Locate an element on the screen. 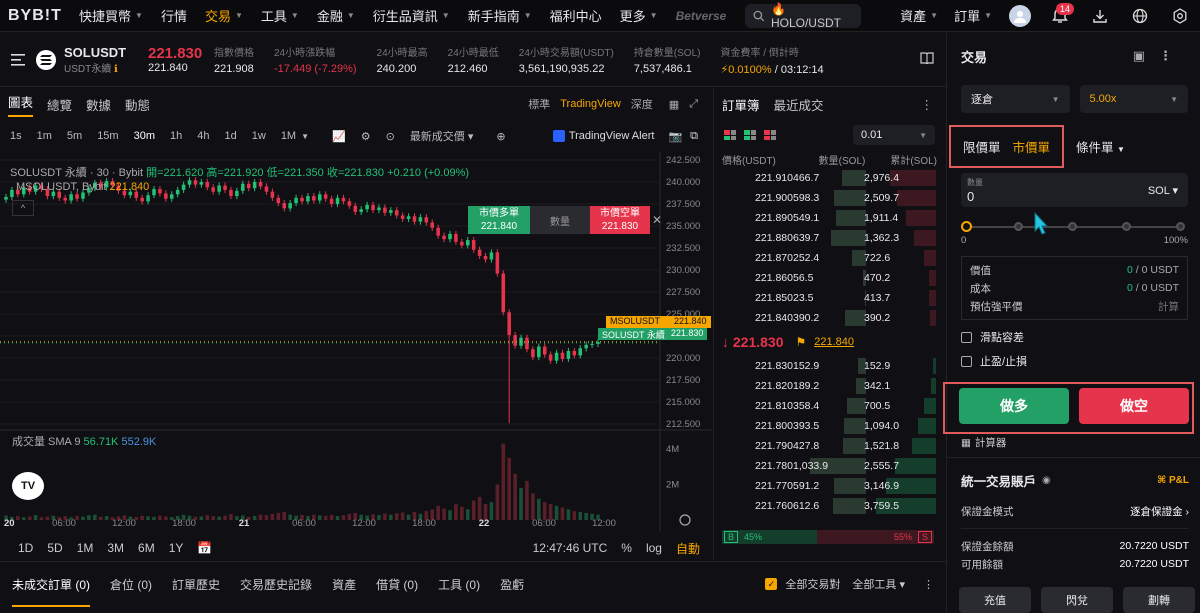 The image size is (1200, 613). nav-item: 金融 ▼ is located at coordinates (336, 16).